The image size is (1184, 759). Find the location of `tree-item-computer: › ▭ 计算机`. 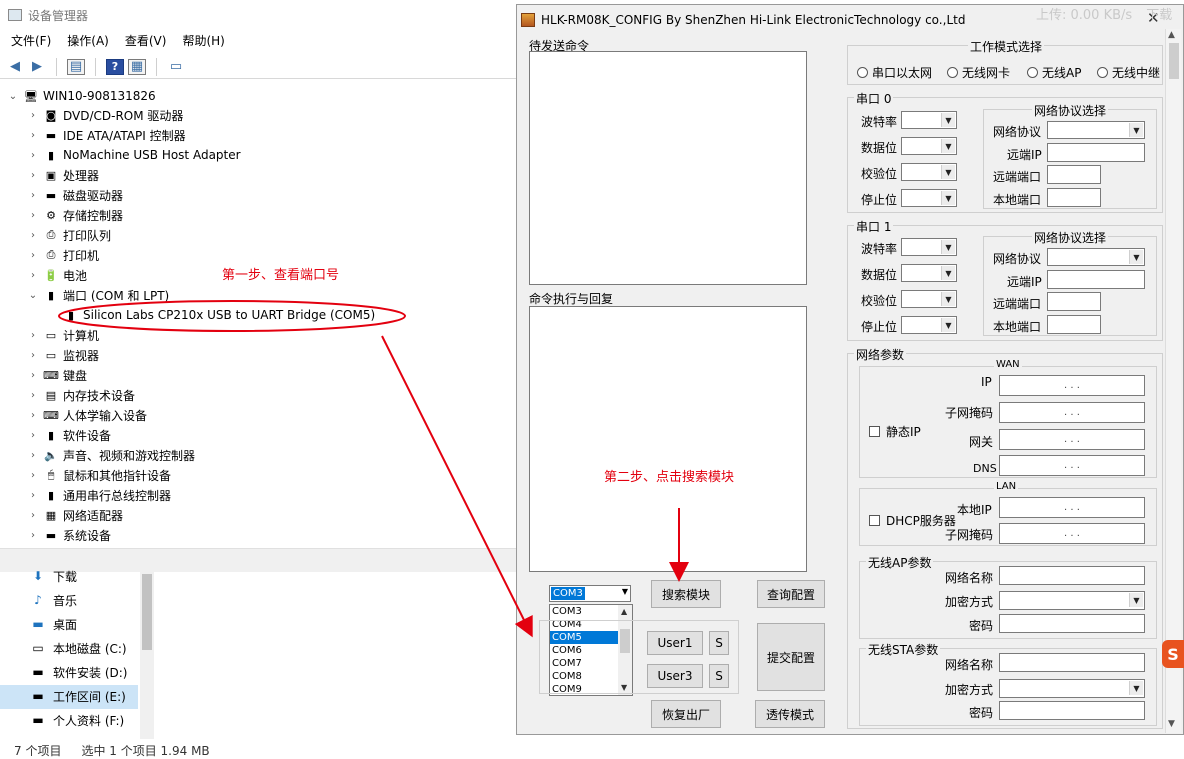

tree-item-computer: › ▭ 计算机 is located at coordinates (62, 335).